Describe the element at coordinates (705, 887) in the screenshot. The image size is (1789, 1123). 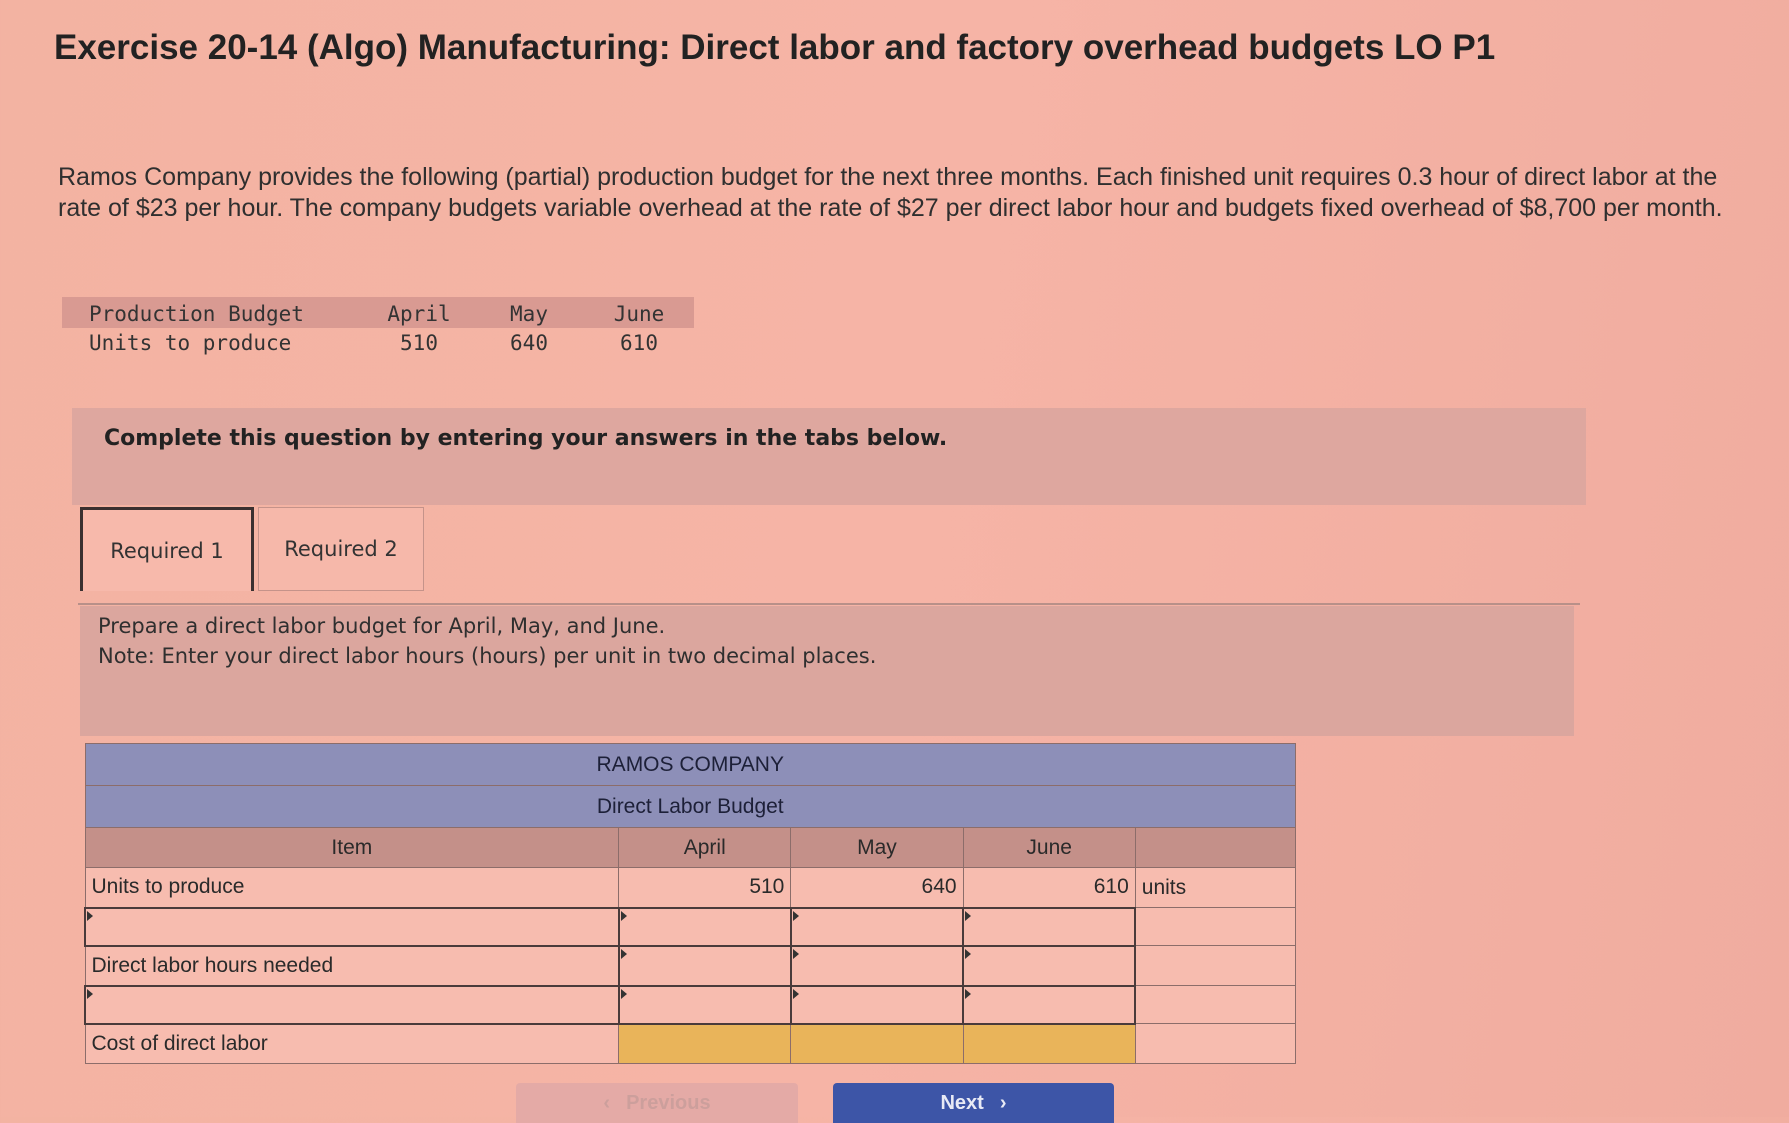
I see `units-april: 510` at that location.